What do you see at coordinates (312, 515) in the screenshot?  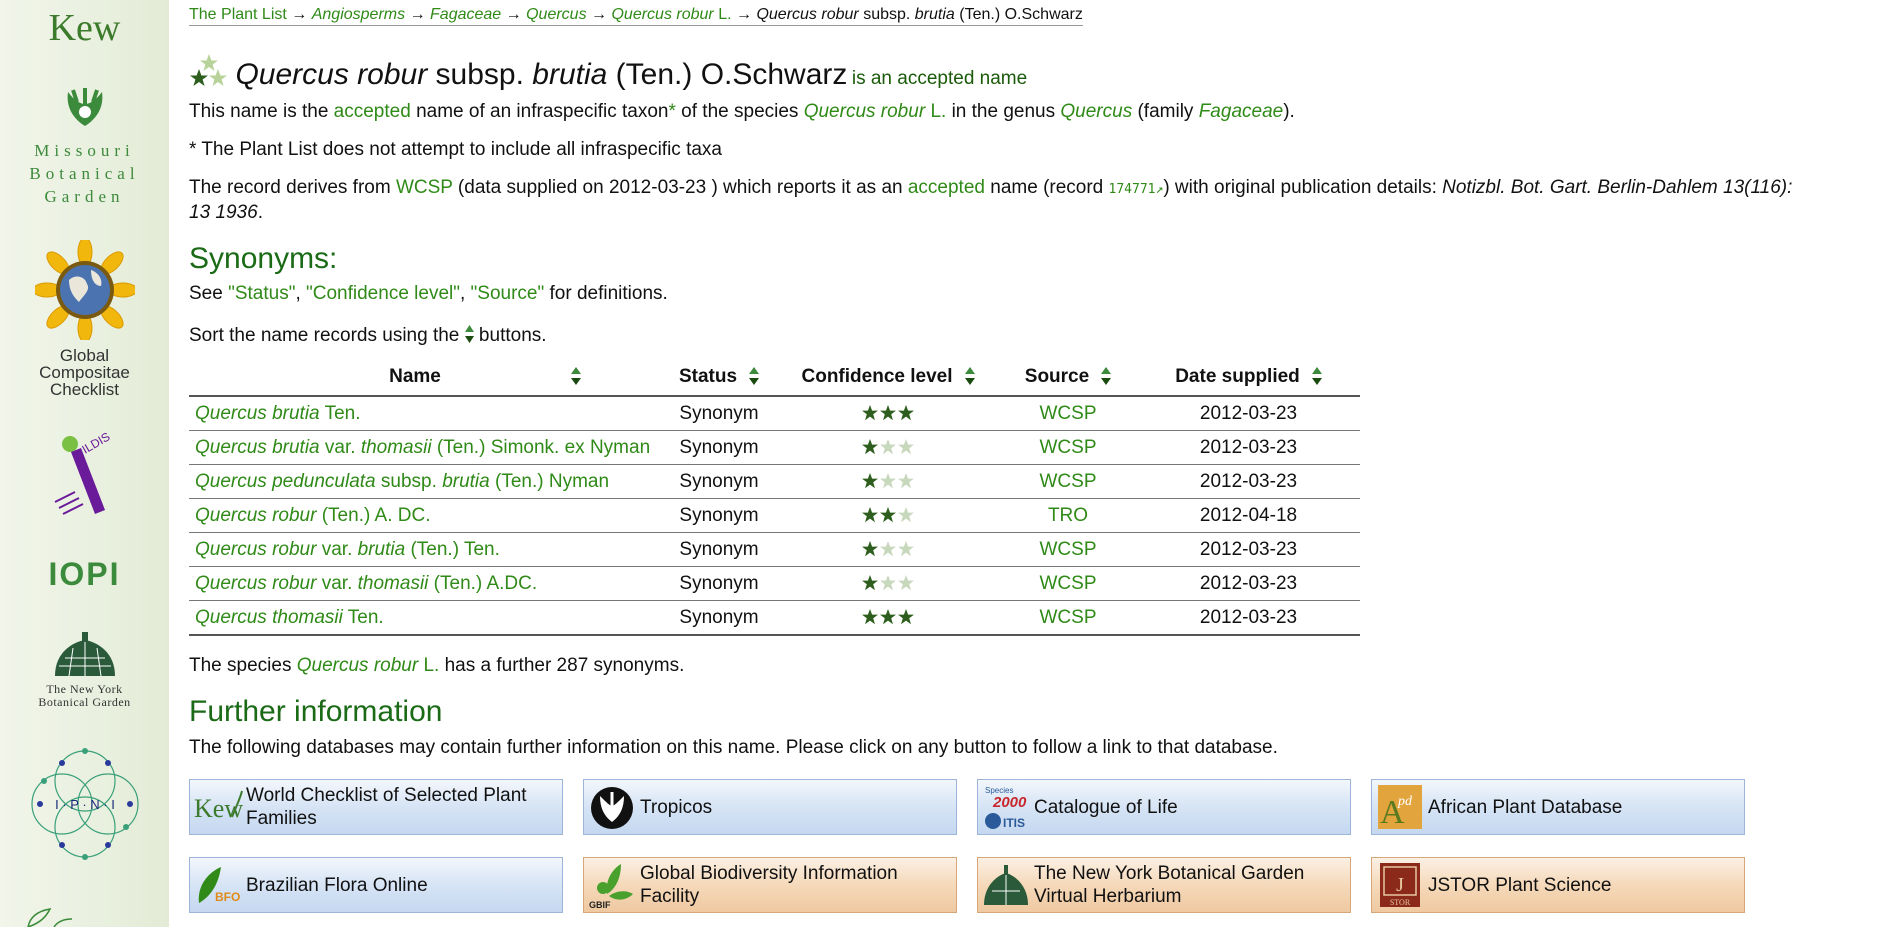 I see `synonym-name-link: Quercus robur (Ten.) A. DC.` at bounding box center [312, 515].